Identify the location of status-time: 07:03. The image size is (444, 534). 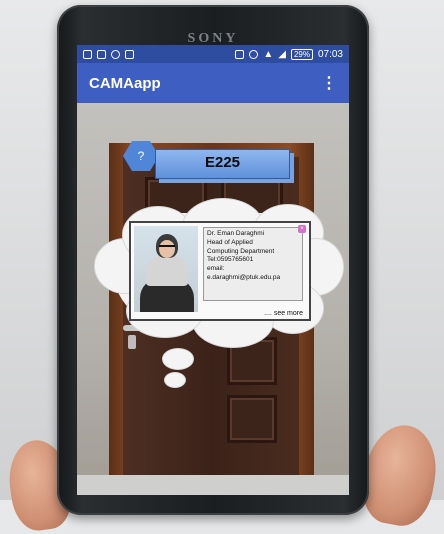
(330, 54).